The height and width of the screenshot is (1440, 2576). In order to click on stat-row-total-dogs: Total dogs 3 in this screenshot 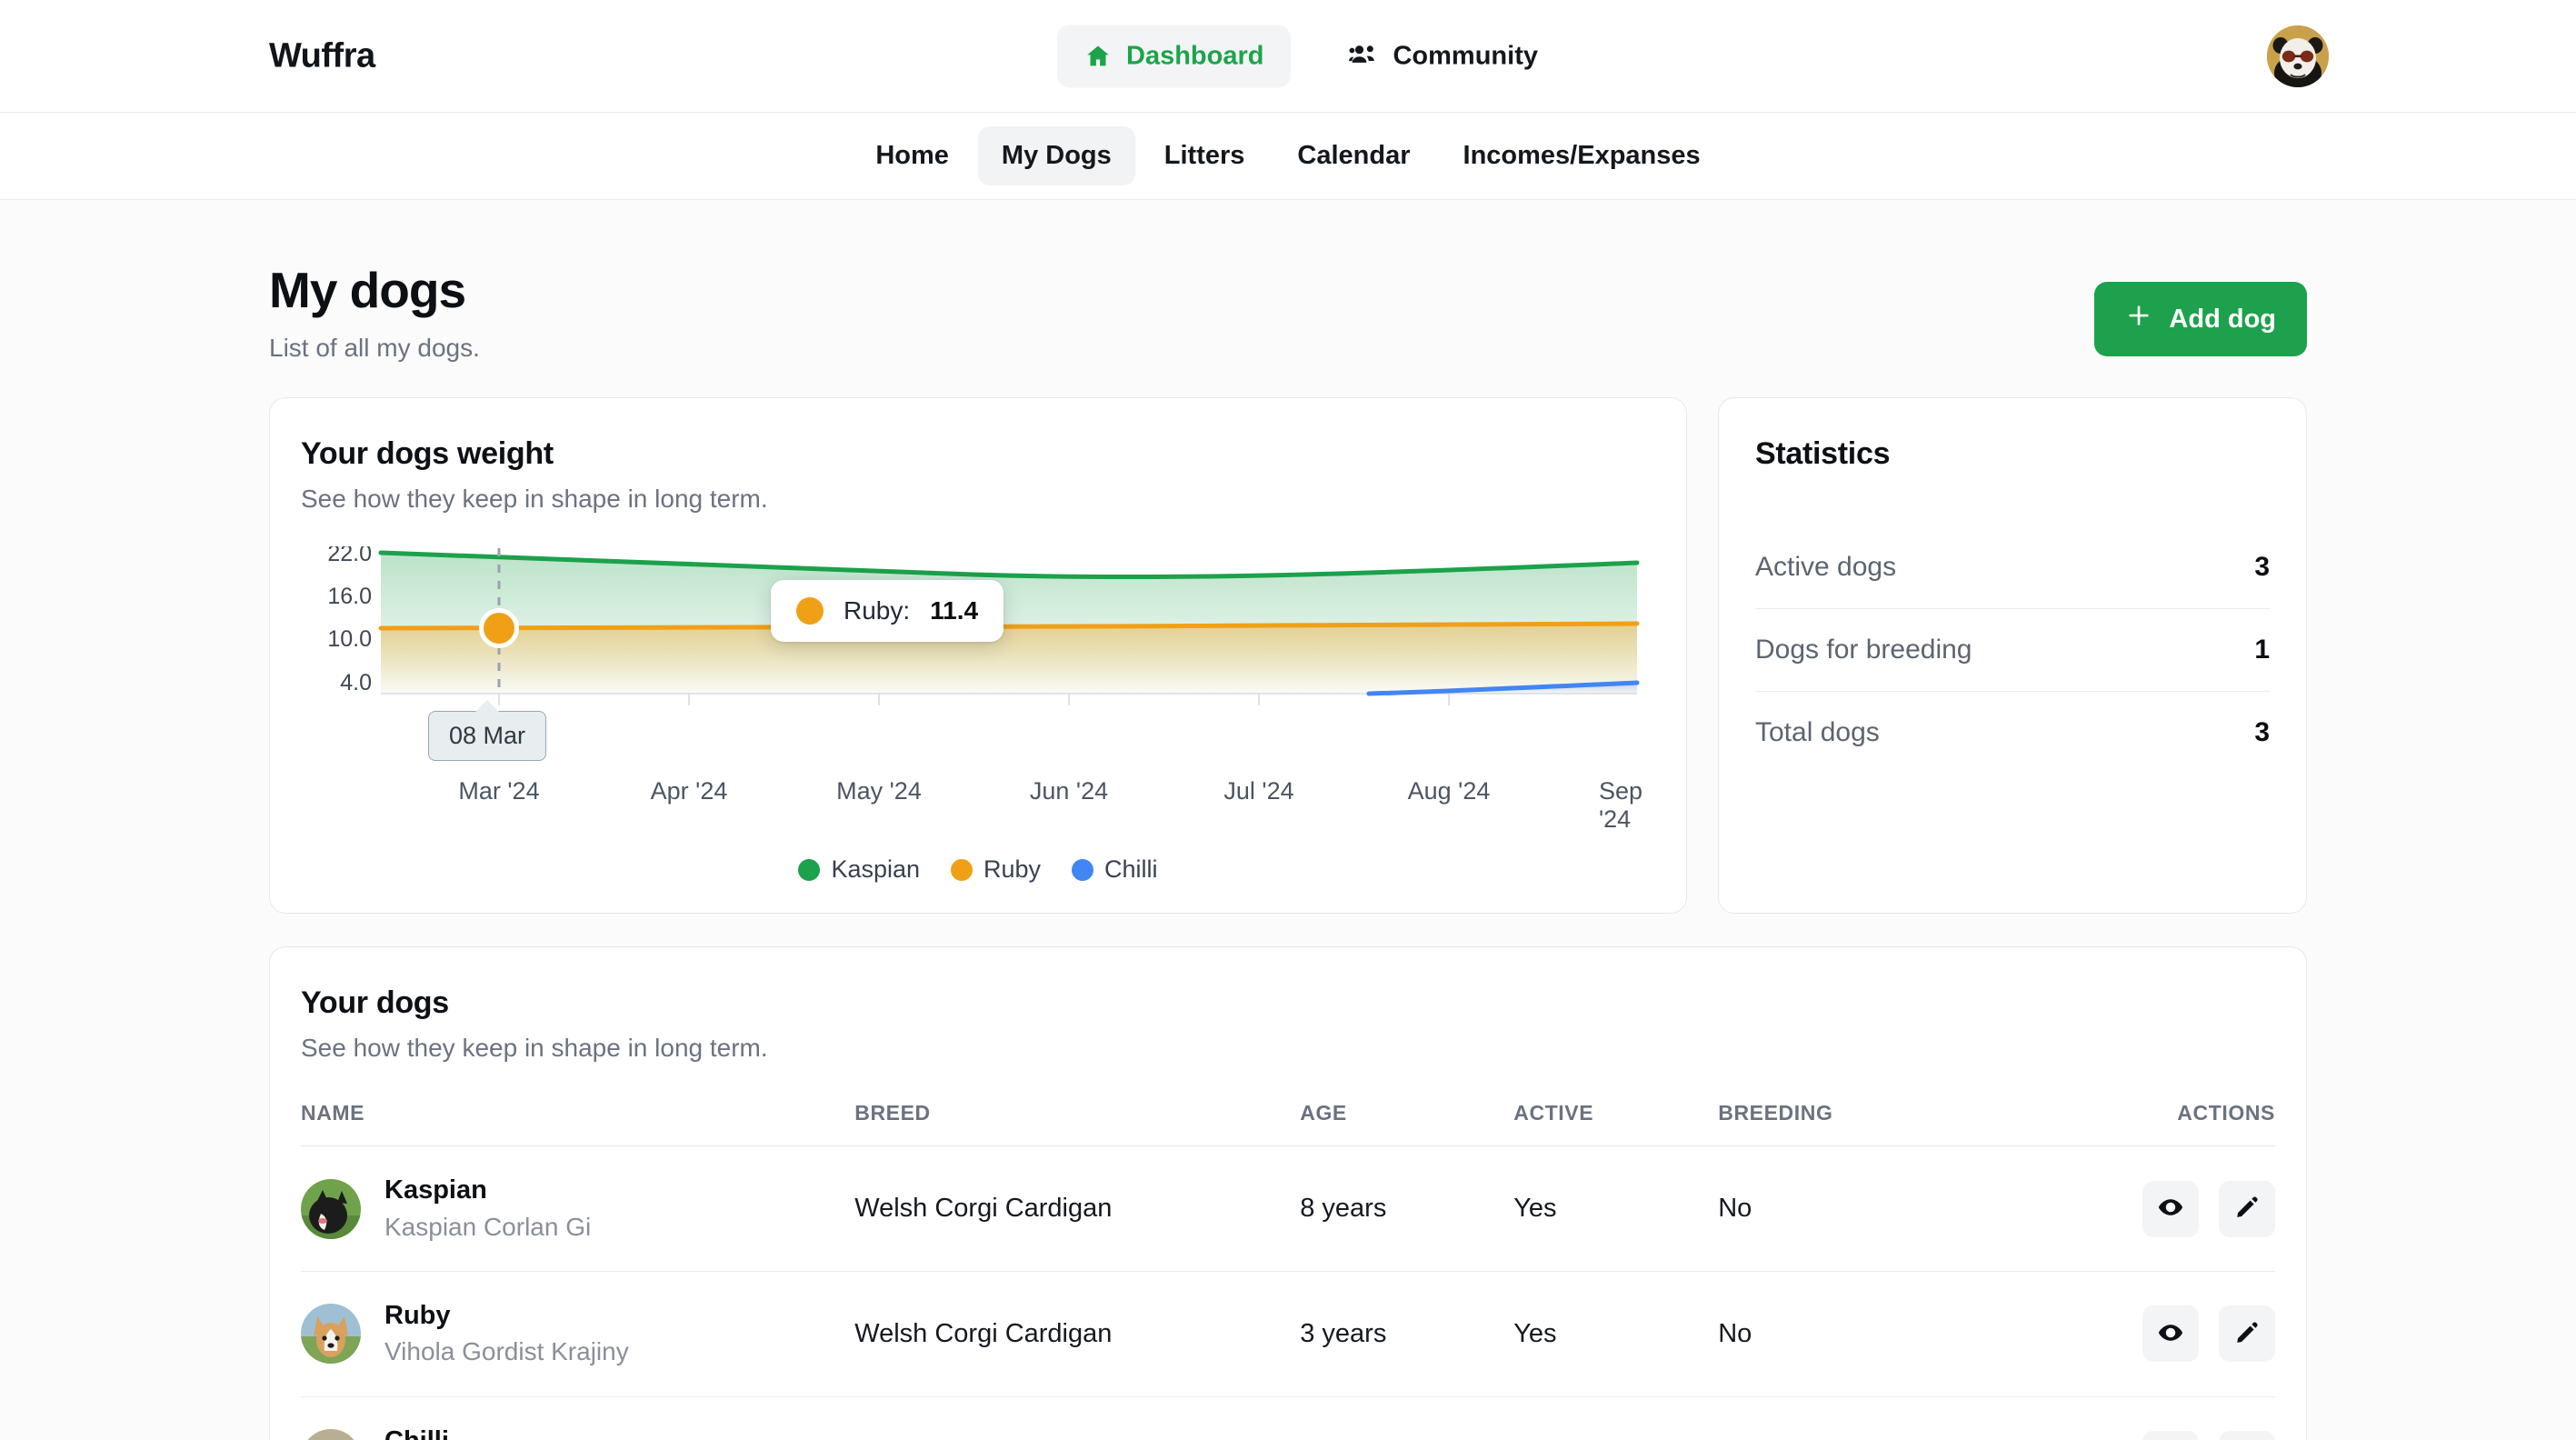, I will do `click(2012, 733)`.